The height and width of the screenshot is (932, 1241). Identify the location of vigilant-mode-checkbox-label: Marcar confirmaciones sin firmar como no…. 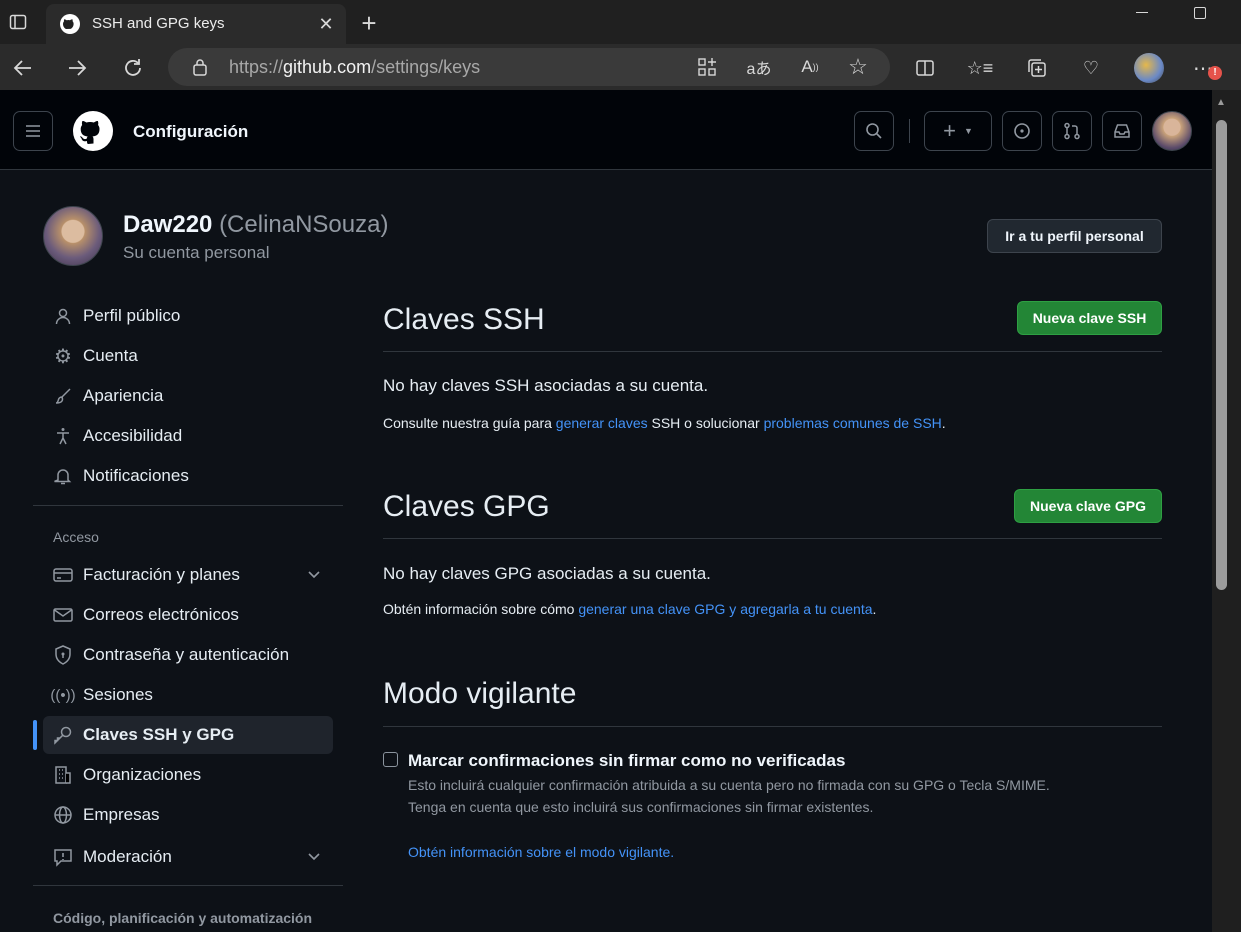
(626, 761).